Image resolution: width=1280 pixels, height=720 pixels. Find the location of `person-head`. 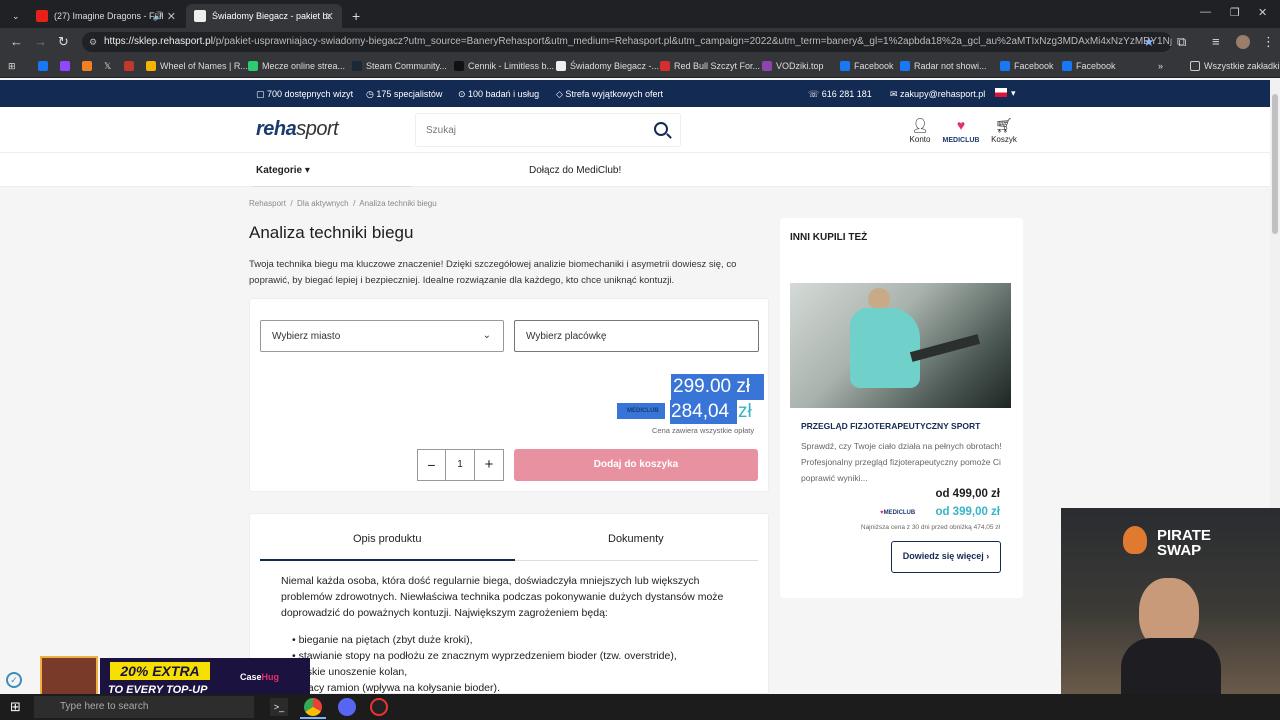

person-head is located at coordinates (879, 299).